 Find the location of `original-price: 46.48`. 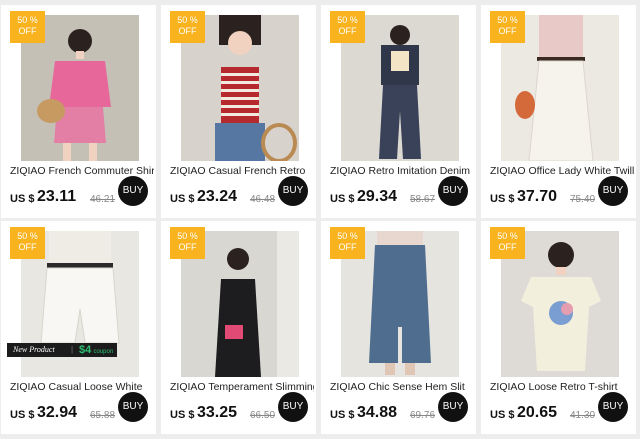

original-price: 46.48 is located at coordinates (263, 199).